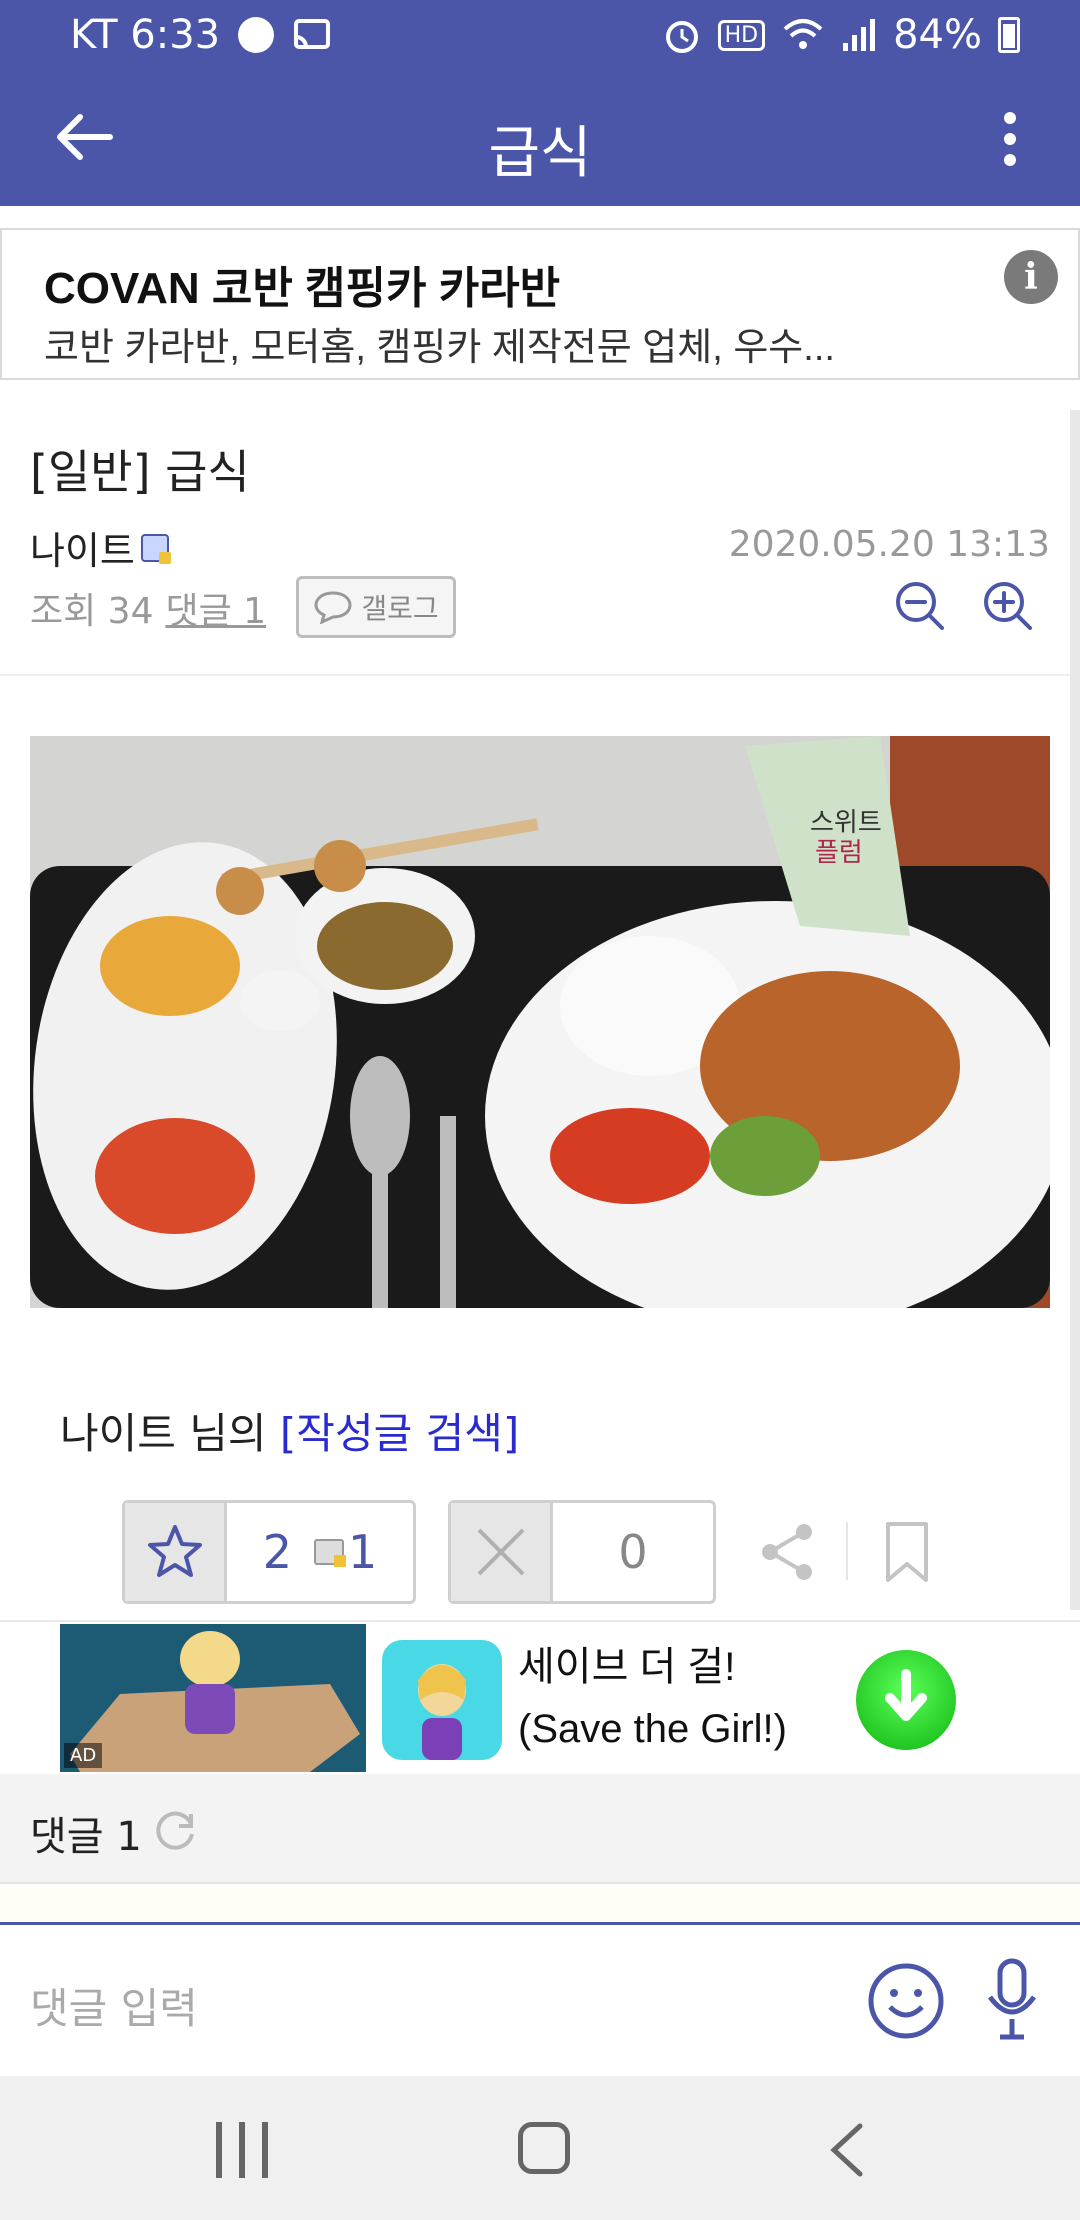  Describe the element at coordinates (1012, 2000) in the screenshot. I see `mic-icon` at that location.